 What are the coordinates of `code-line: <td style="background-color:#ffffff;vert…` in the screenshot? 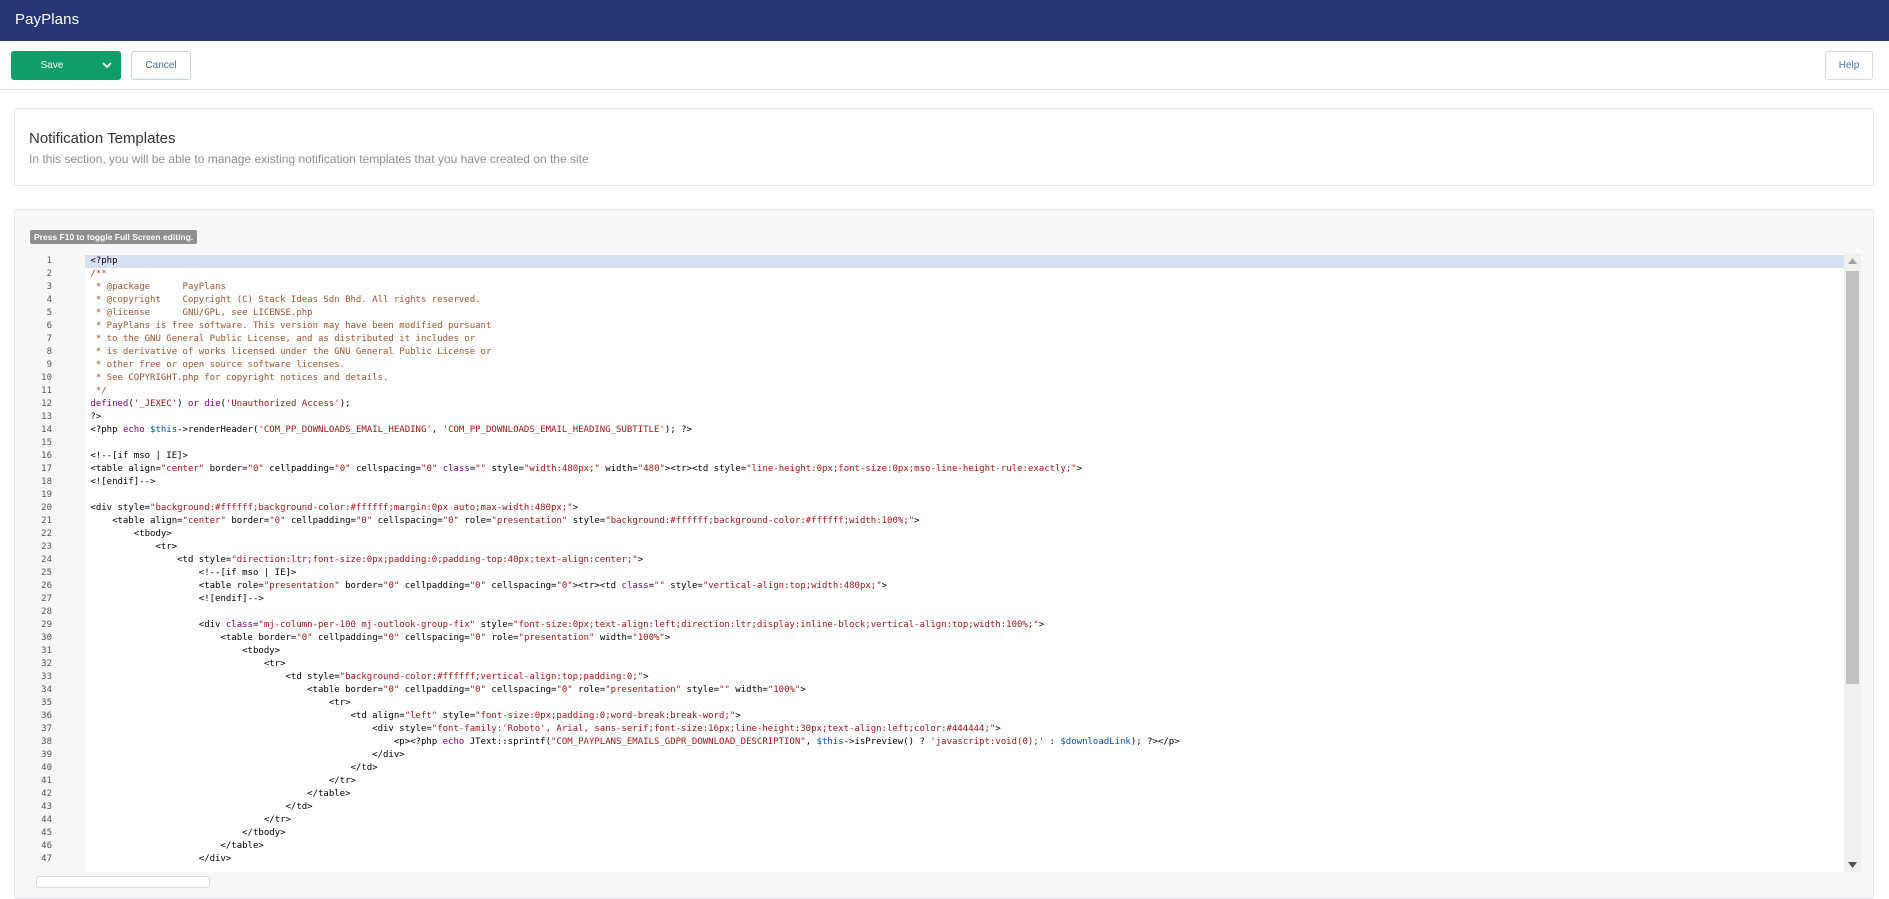 It's located at (964, 677).